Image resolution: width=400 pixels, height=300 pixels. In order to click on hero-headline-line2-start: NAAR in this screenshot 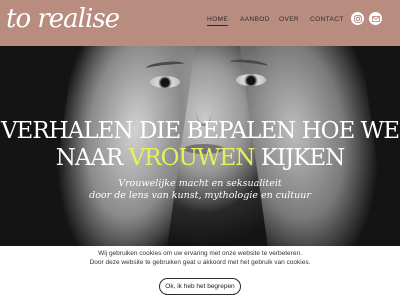, I will do `click(92, 158)`.